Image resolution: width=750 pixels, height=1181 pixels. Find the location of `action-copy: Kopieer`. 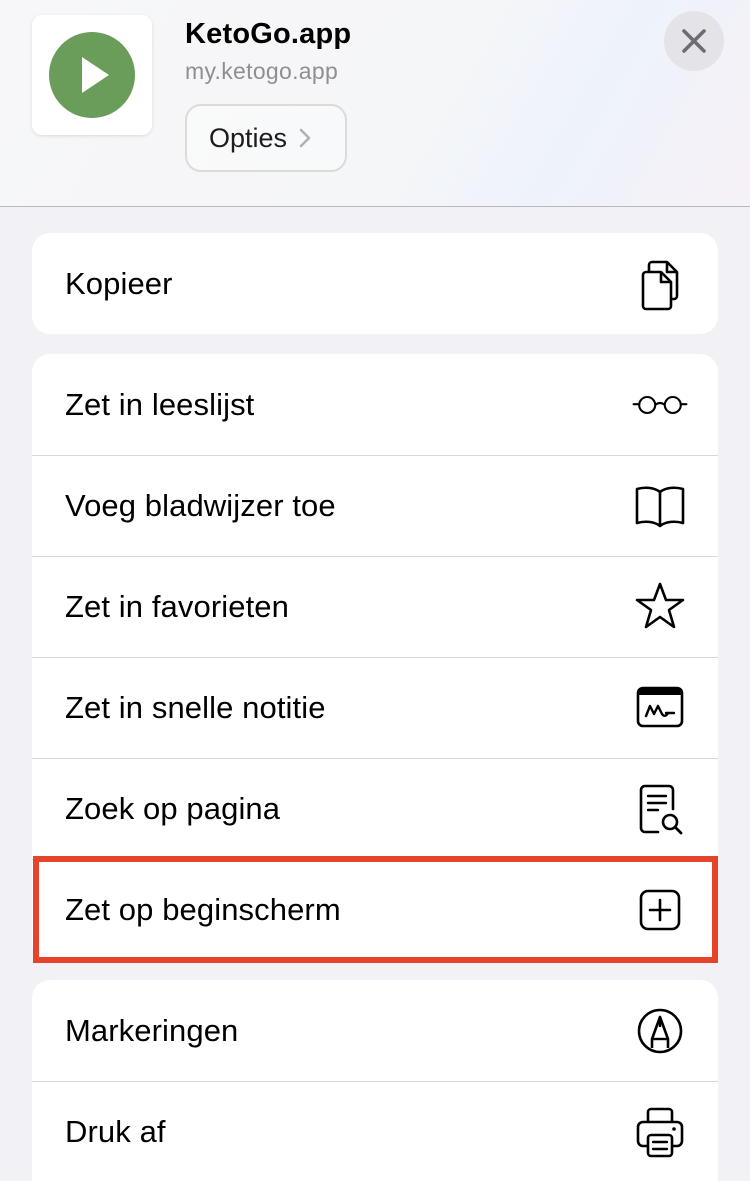

action-copy: Kopieer is located at coordinates (375, 283).